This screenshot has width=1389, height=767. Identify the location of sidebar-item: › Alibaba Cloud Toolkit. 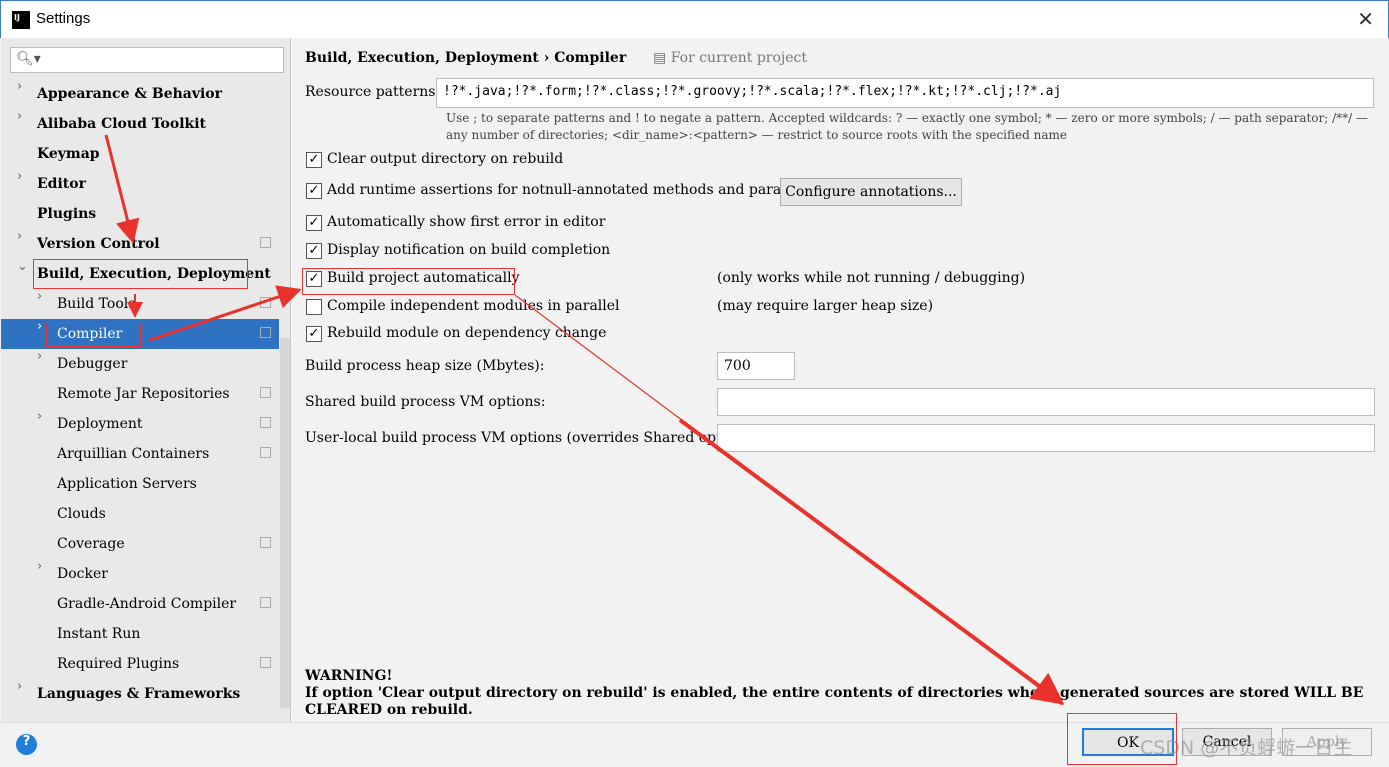
(140, 124).